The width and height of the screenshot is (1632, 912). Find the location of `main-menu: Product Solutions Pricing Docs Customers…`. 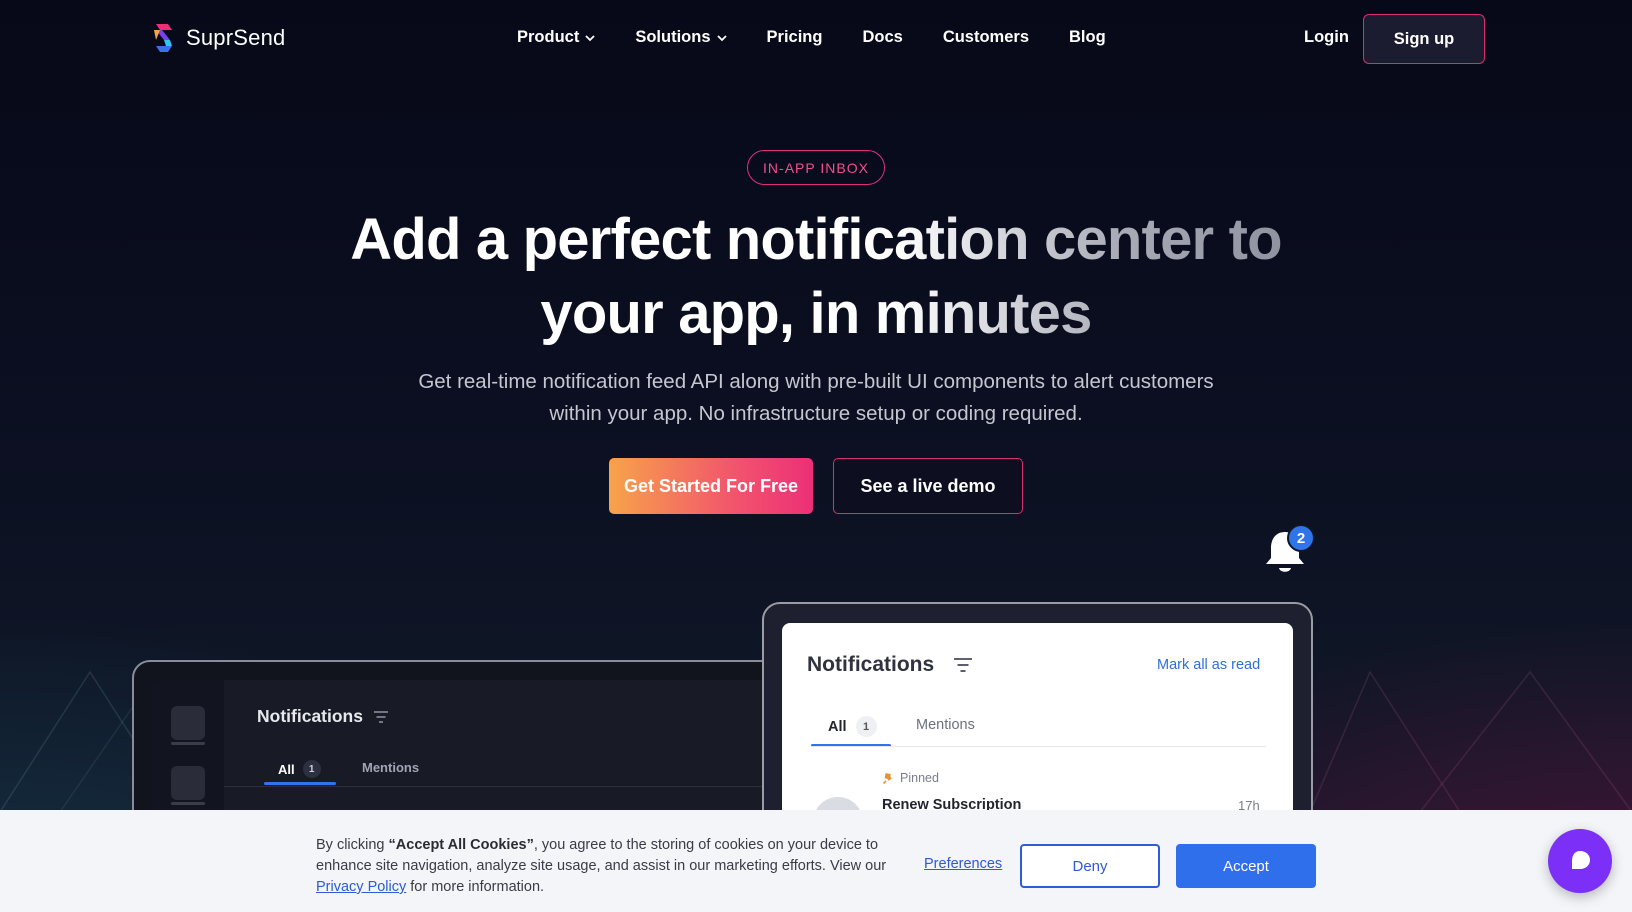

main-menu: Product Solutions Pricing Docs Customers… is located at coordinates (811, 37).